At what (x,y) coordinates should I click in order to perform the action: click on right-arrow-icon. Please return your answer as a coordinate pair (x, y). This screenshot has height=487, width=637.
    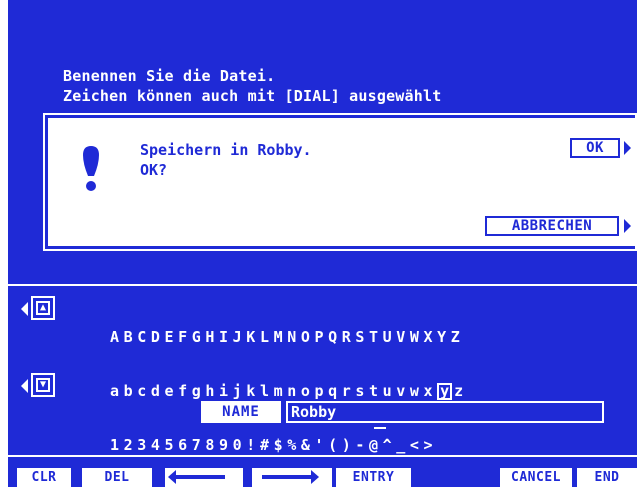
    Looking at the image, I should click on (290, 477).